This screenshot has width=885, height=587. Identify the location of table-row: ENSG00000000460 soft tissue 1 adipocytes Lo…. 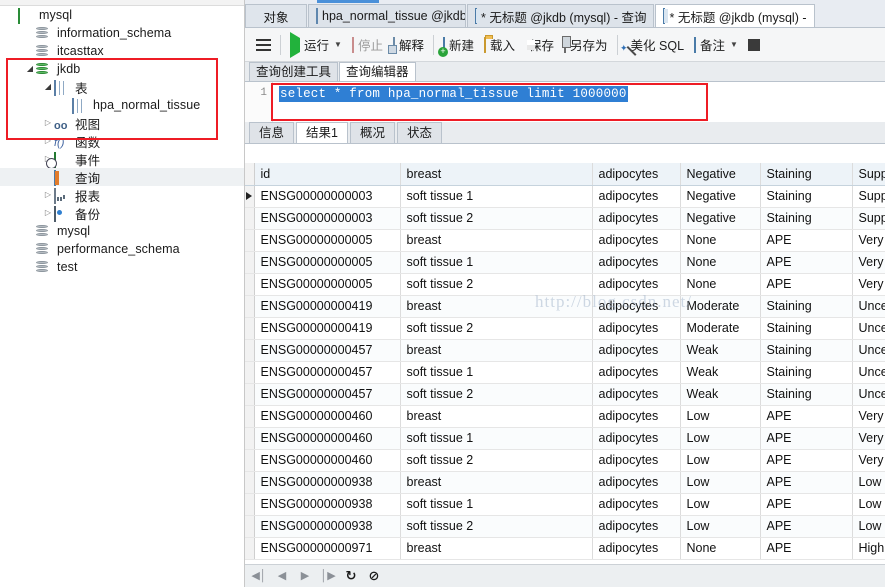
(565, 438).